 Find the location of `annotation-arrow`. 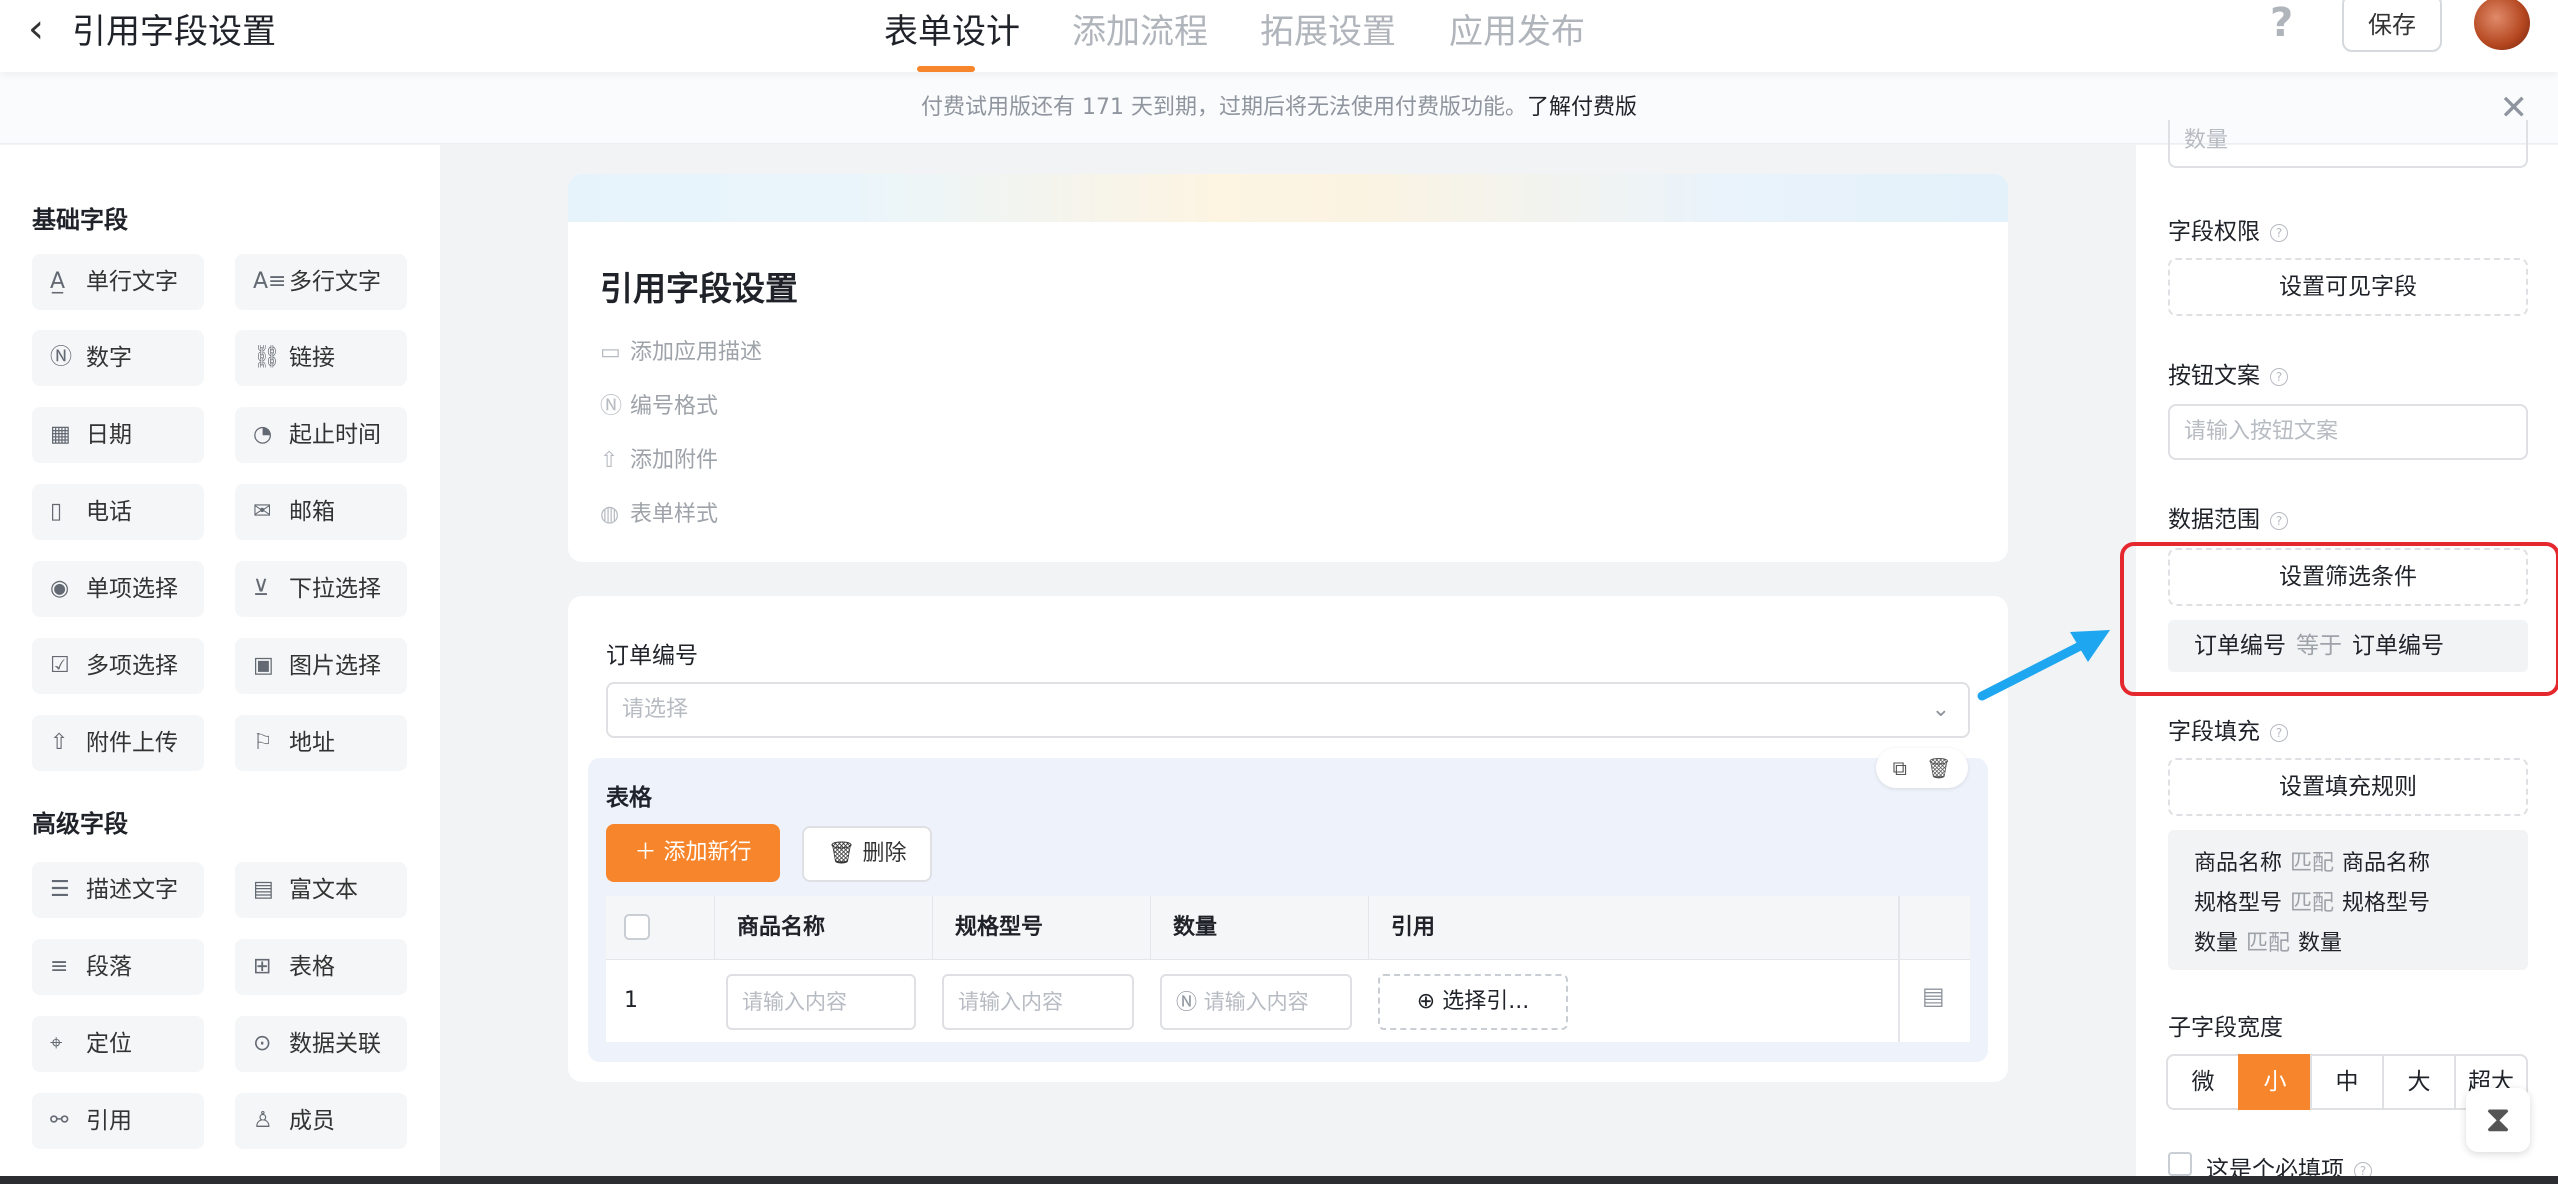

annotation-arrow is located at coordinates (2043, 665).